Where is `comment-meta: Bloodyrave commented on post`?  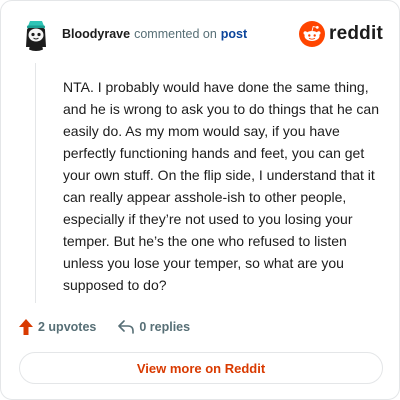
comment-meta: Bloodyrave commented on post is located at coordinates (154, 34).